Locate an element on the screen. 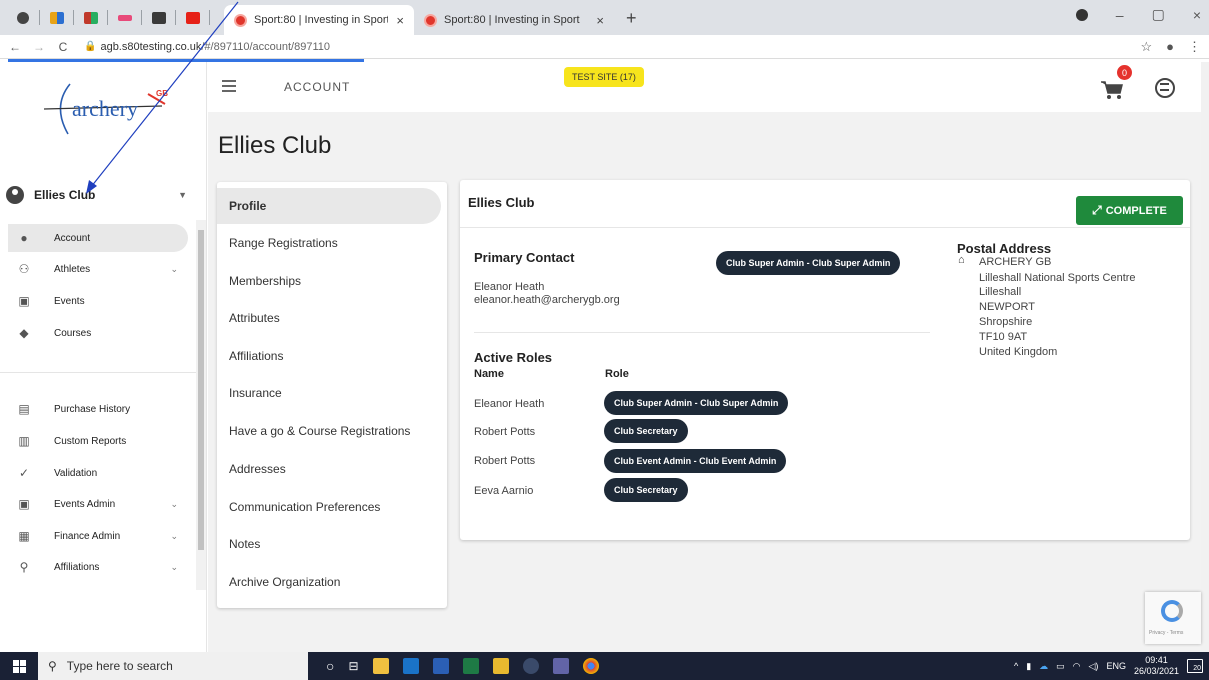  reports-icon: ▥ is located at coordinates (24, 441).